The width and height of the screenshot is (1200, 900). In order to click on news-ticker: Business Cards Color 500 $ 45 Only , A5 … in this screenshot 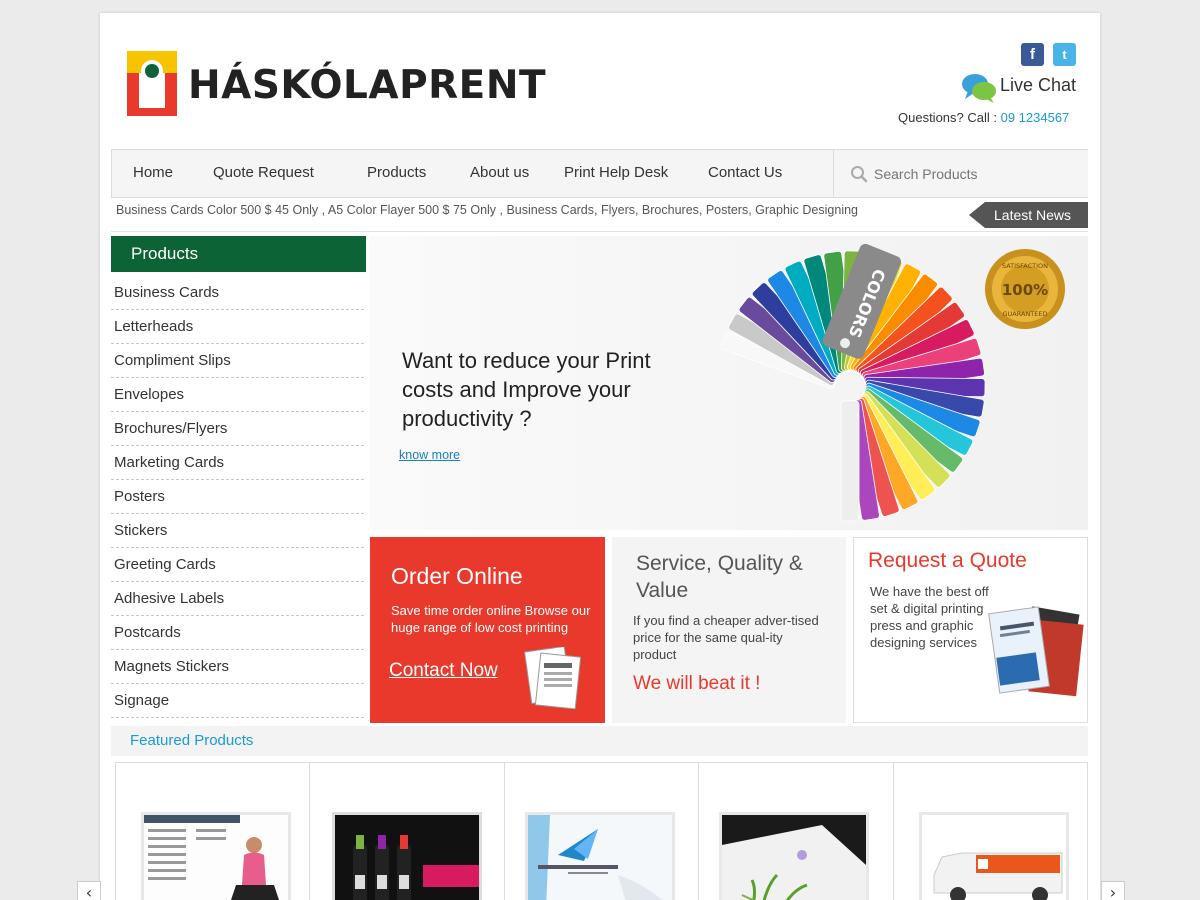, I will do `click(536, 210)`.